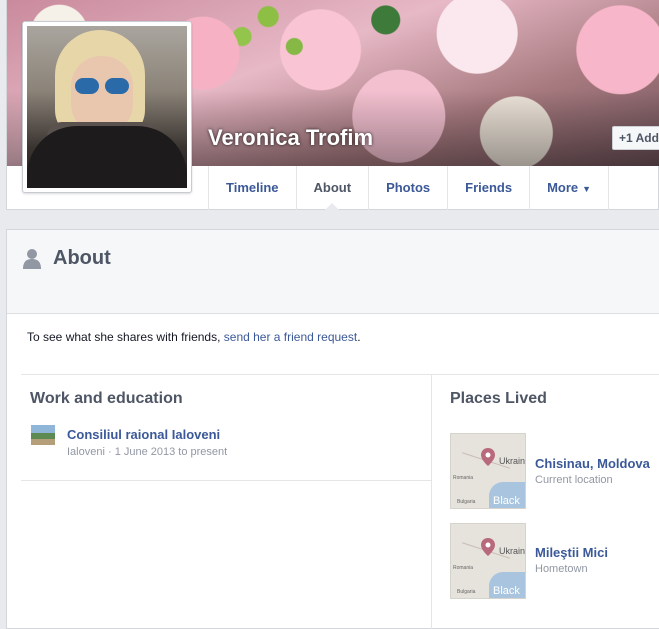  I want to click on tab-friends: Friends, so click(489, 188).